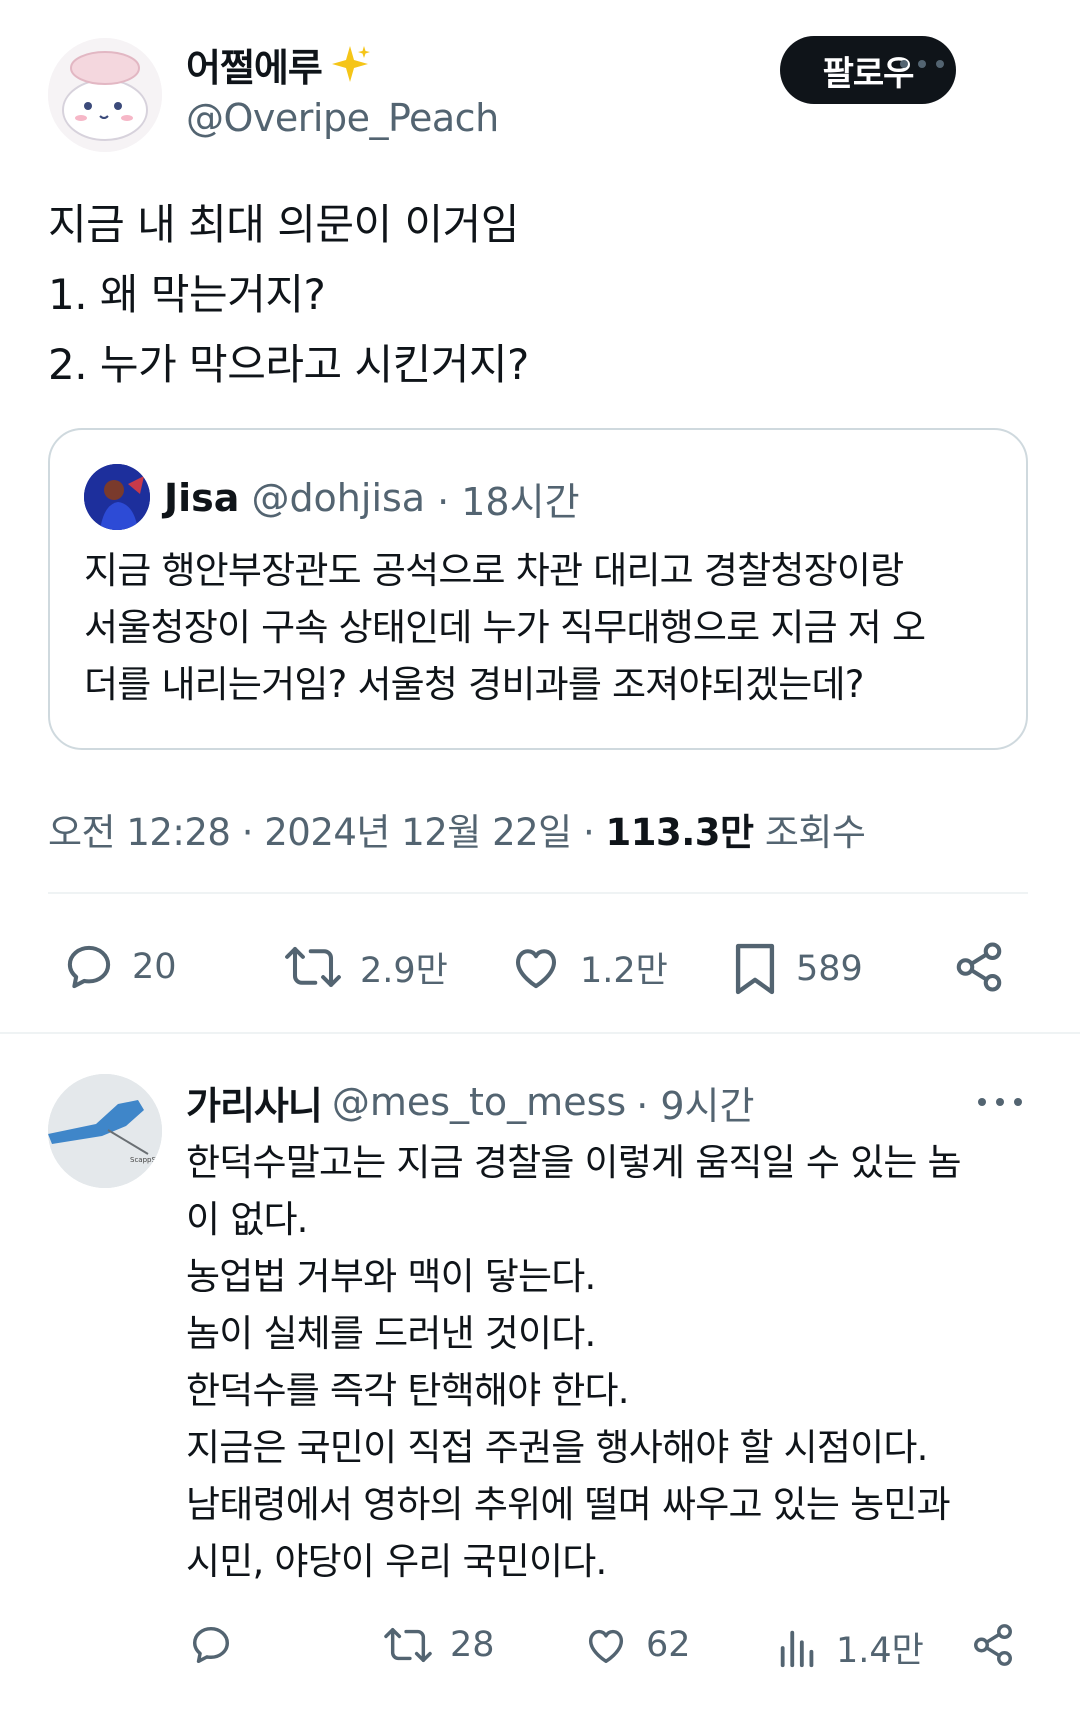 The width and height of the screenshot is (1080, 1714). I want to click on bookmark-icon, so click(755, 969).